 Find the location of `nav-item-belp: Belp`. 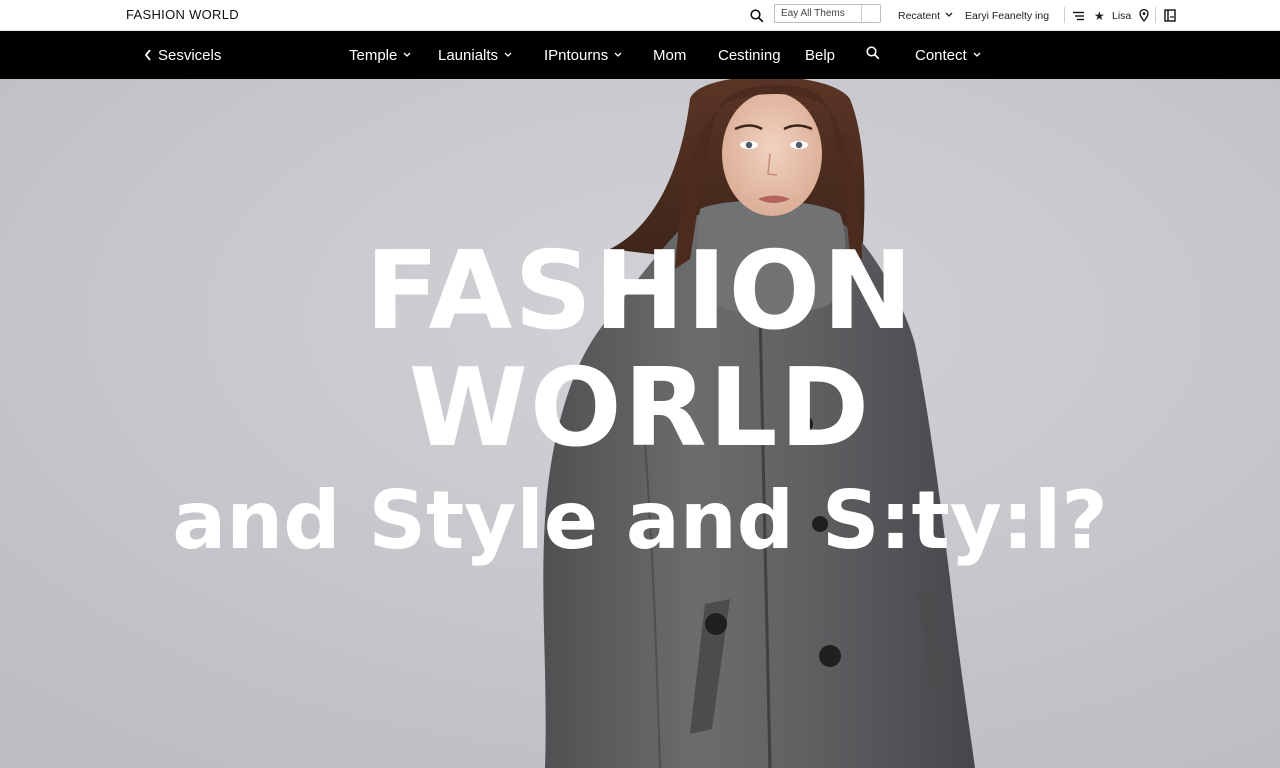

nav-item-belp: Belp is located at coordinates (820, 55).